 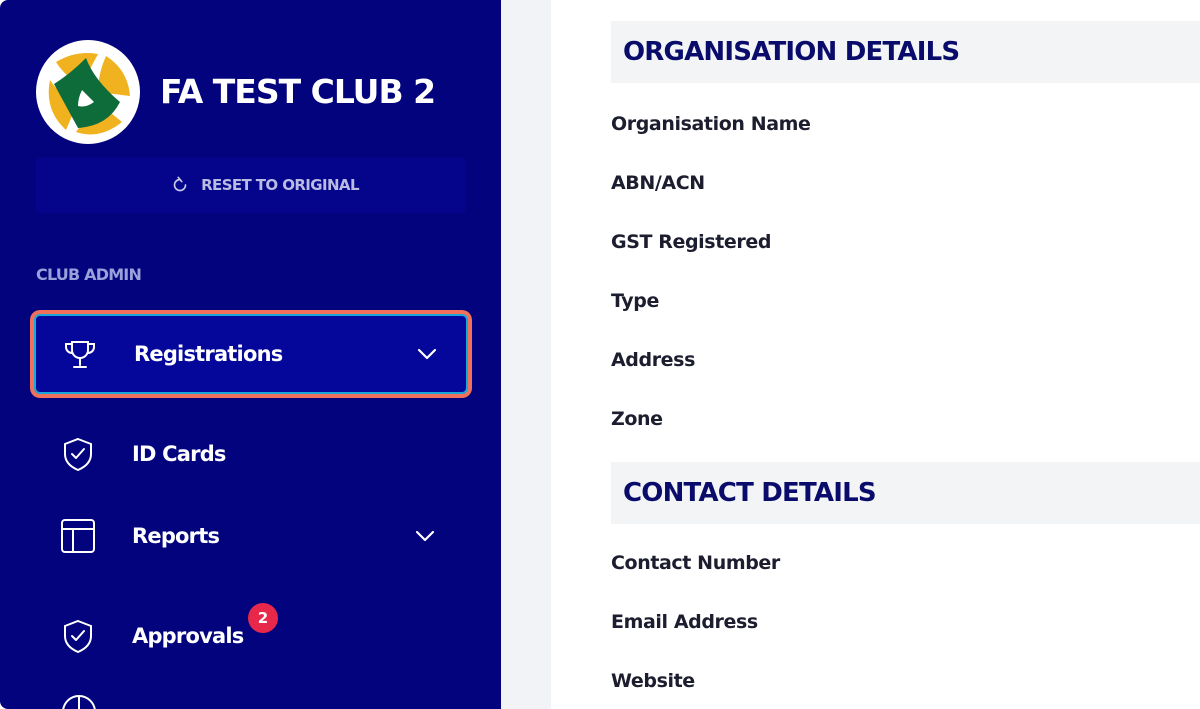 What do you see at coordinates (176, 536) in the screenshot?
I see `sidebar-item-label: Reports` at bounding box center [176, 536].